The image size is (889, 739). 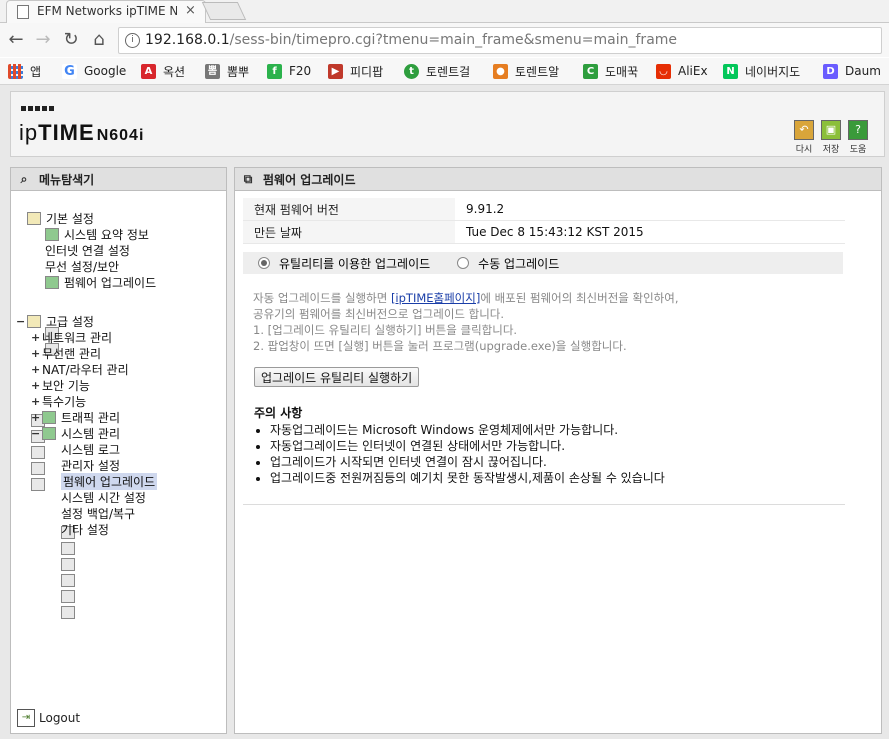 I want to click on tree-group-traffic: + 트래픽 관리, so click(x=75, y=417).